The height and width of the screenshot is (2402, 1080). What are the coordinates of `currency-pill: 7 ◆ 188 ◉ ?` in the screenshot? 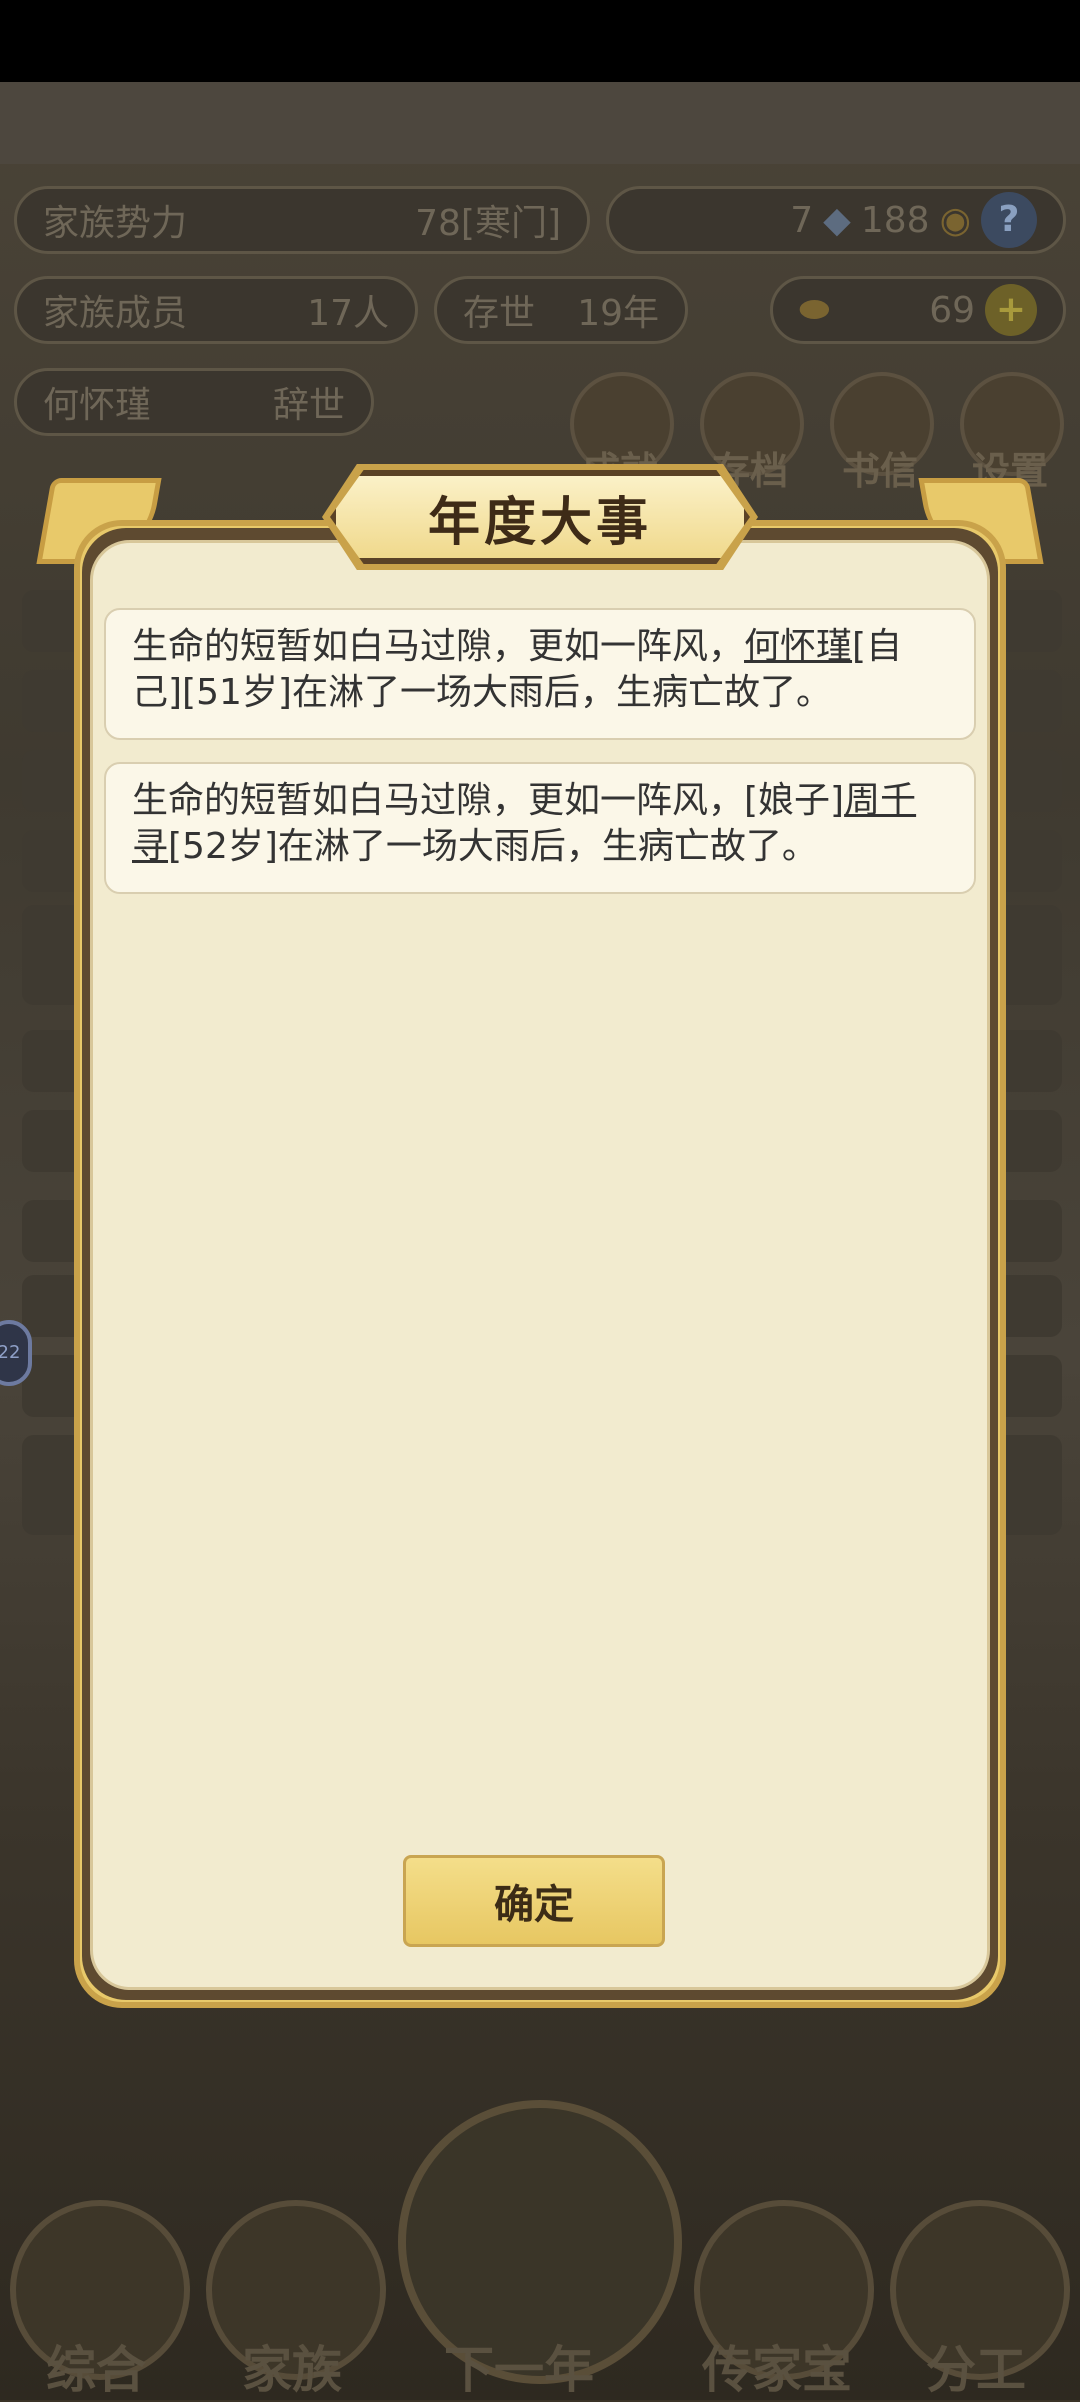 It's located at (836, 220).